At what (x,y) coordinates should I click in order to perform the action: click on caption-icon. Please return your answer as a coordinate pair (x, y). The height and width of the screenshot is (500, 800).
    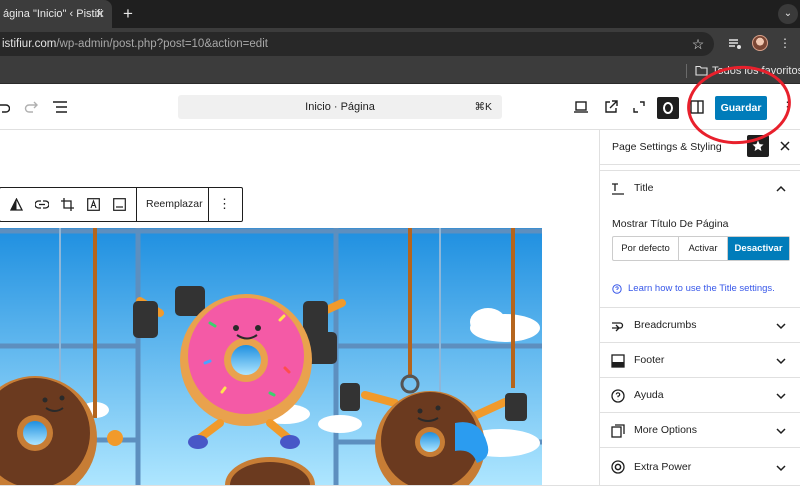
    Looking at the image, I should click on (119, 204).